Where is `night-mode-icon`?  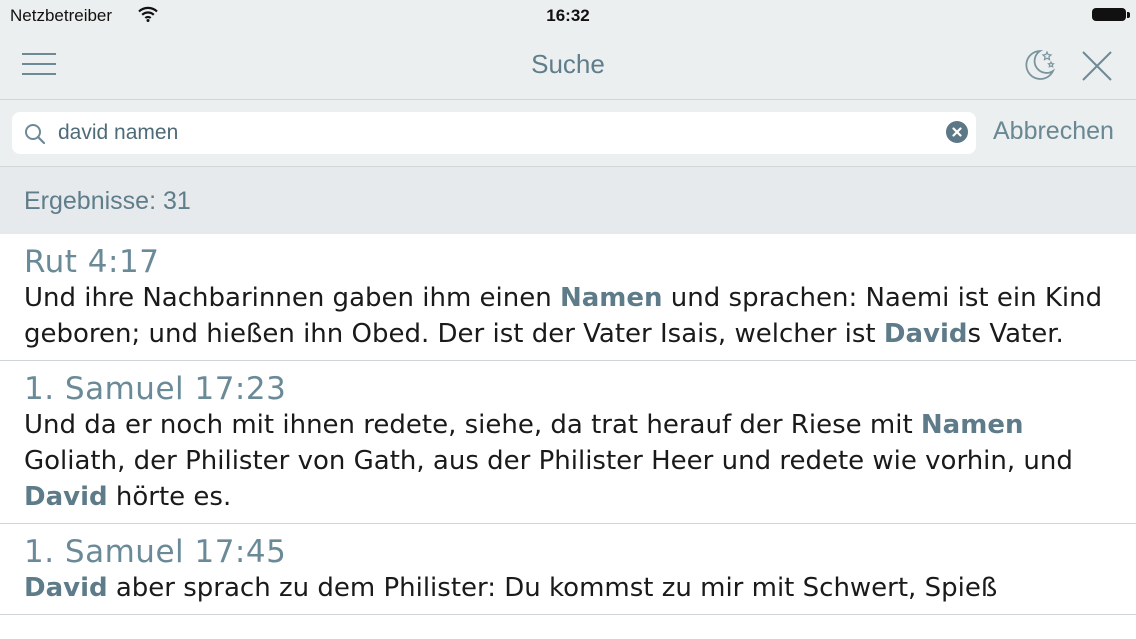 night-mode-icon is located at coordinates (1039, 65).